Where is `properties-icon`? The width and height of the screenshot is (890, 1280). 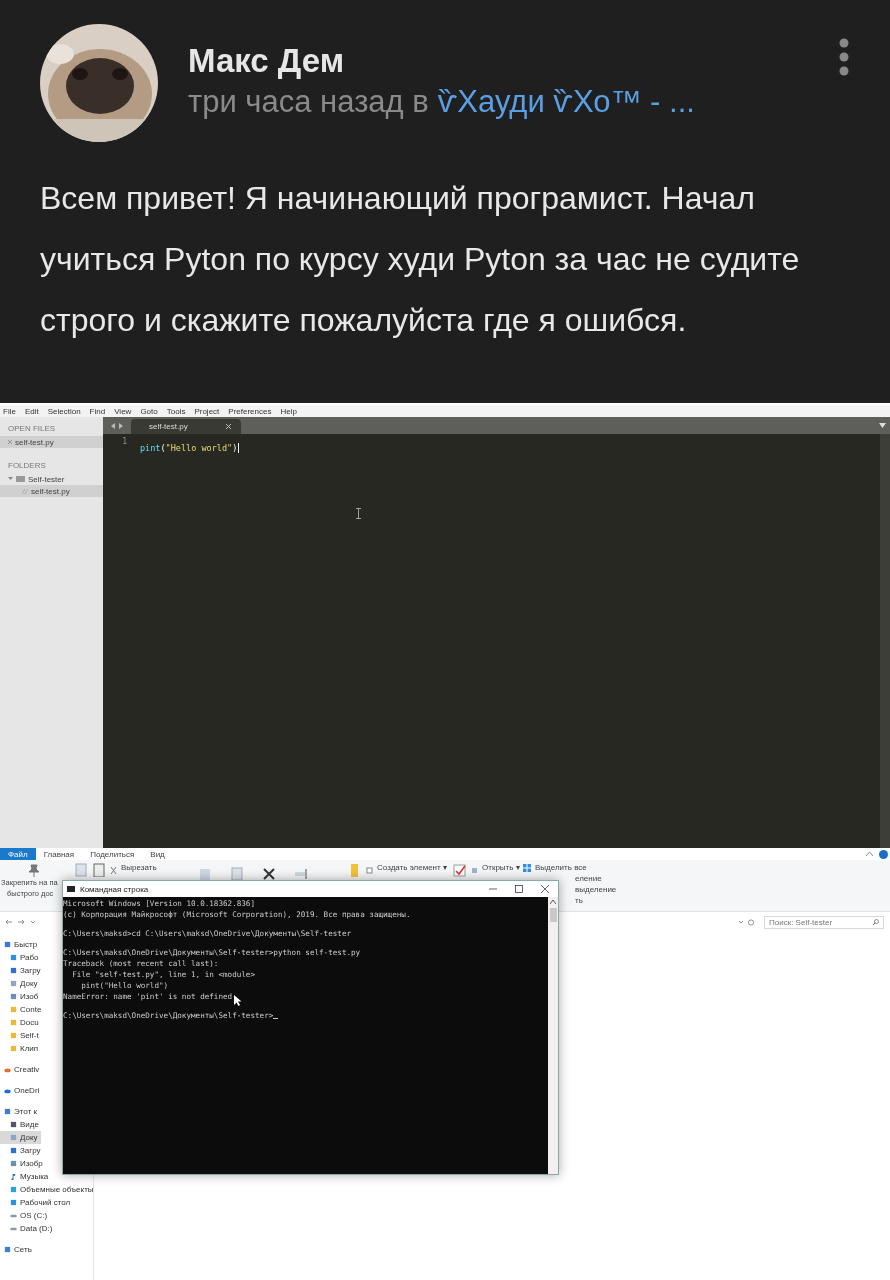 properties-icon is located at coordinates (460, 870).